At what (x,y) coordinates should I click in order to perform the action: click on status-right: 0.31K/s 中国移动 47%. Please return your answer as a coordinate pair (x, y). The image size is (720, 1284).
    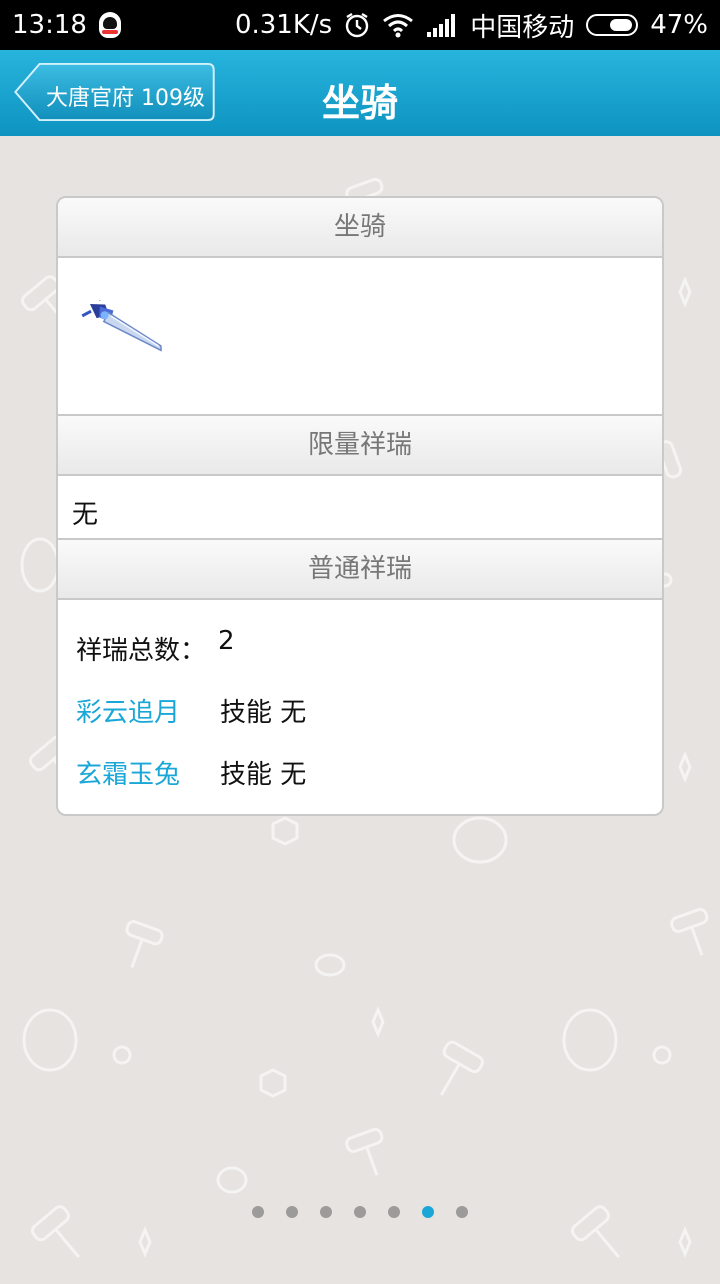
    Looking at the image, I should click on (471, 25).